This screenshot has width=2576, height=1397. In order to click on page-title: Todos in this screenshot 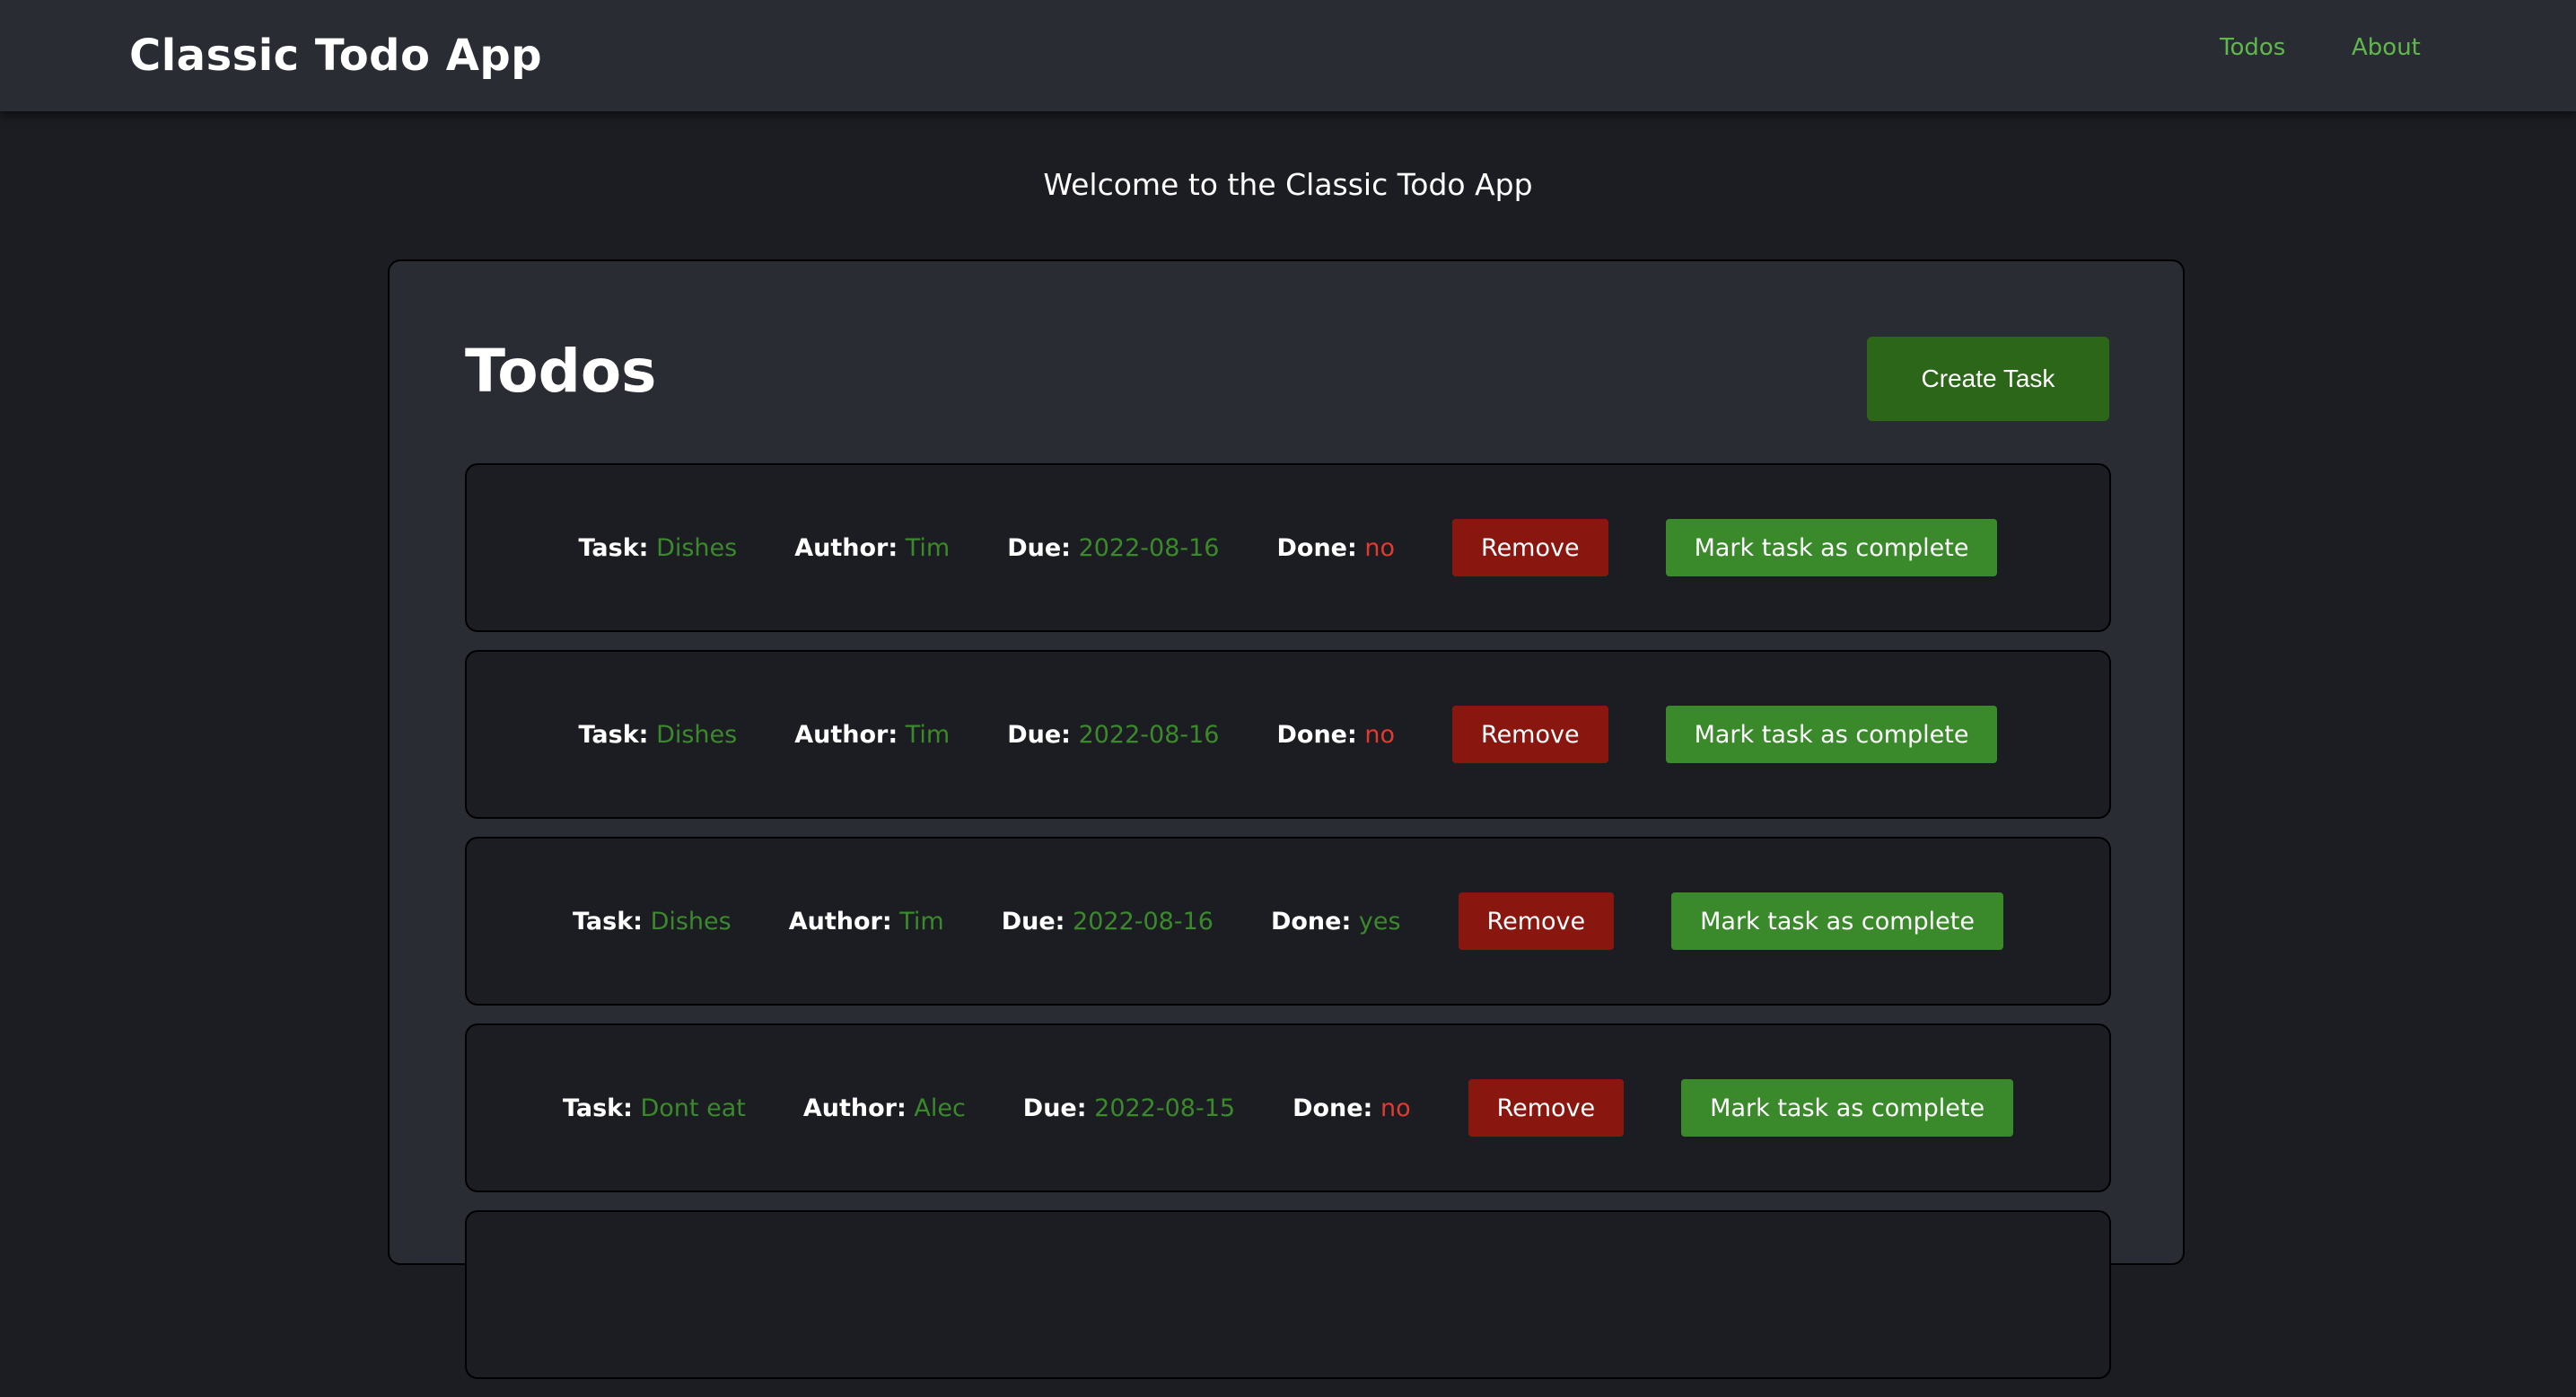, I will do `click(561, 371)`.